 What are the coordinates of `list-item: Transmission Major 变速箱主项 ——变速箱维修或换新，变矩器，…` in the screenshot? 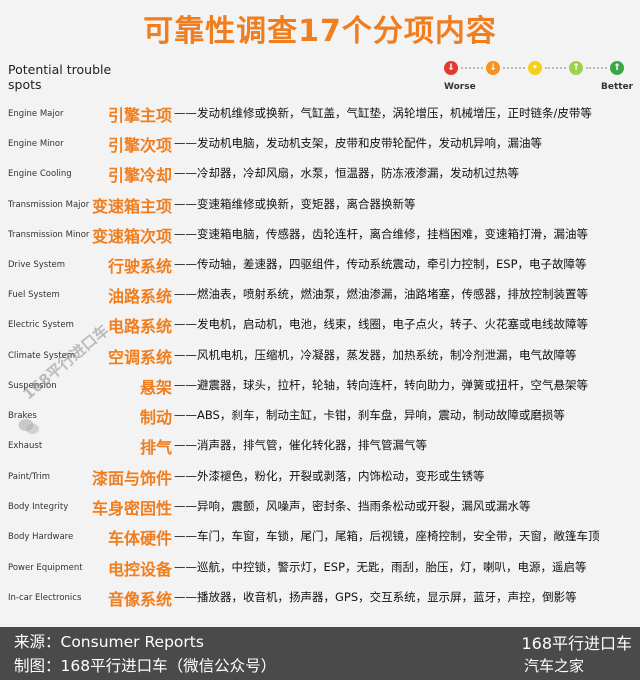 It's located at (320, 206).